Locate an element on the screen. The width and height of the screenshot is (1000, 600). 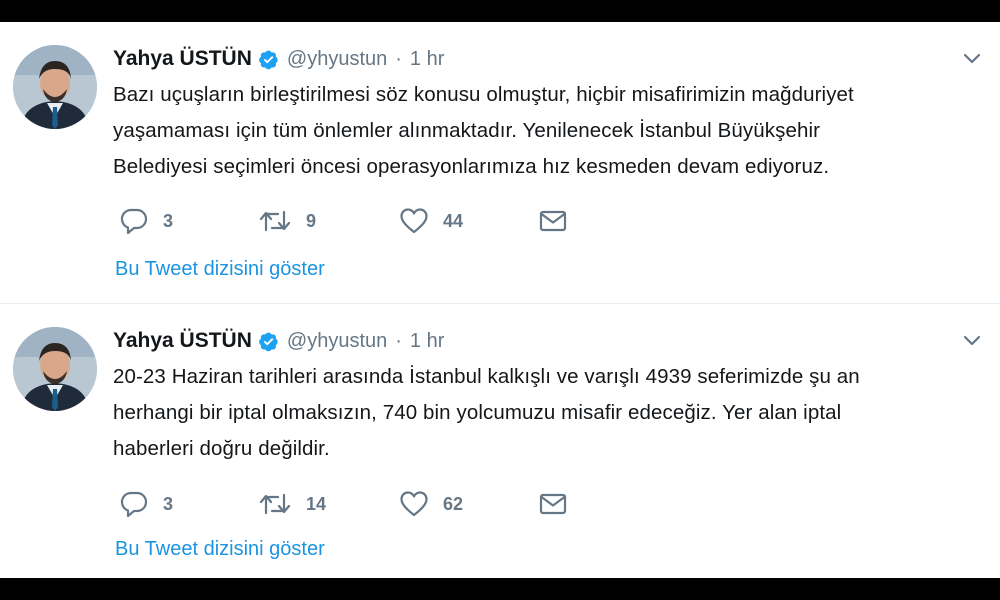
like-count: 44 is located at coordinates (453, 220).